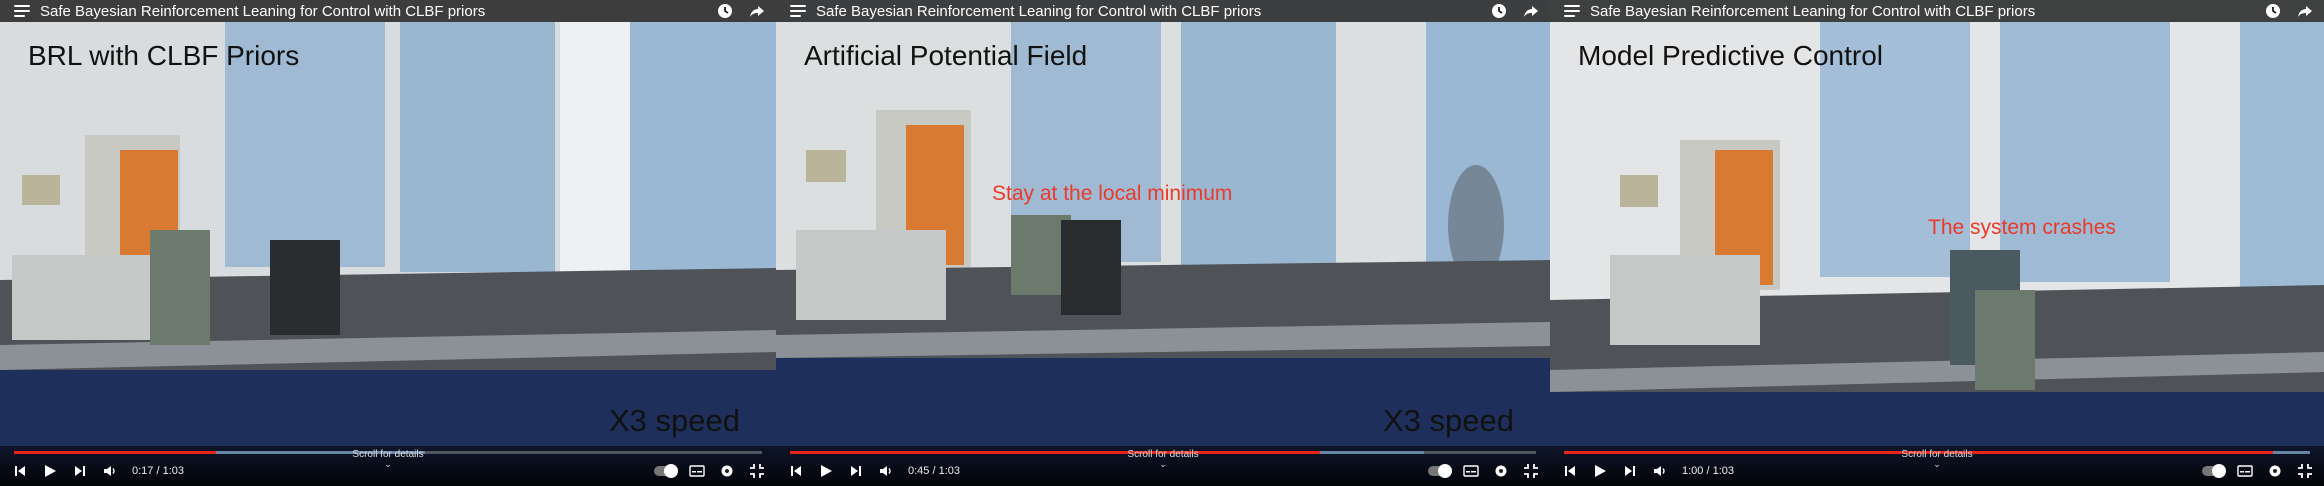 The image size is (2324, 486). Describe the element at coordinates (2022, 227) in the screenshot. I see `result-note: The system crashes` at that location.